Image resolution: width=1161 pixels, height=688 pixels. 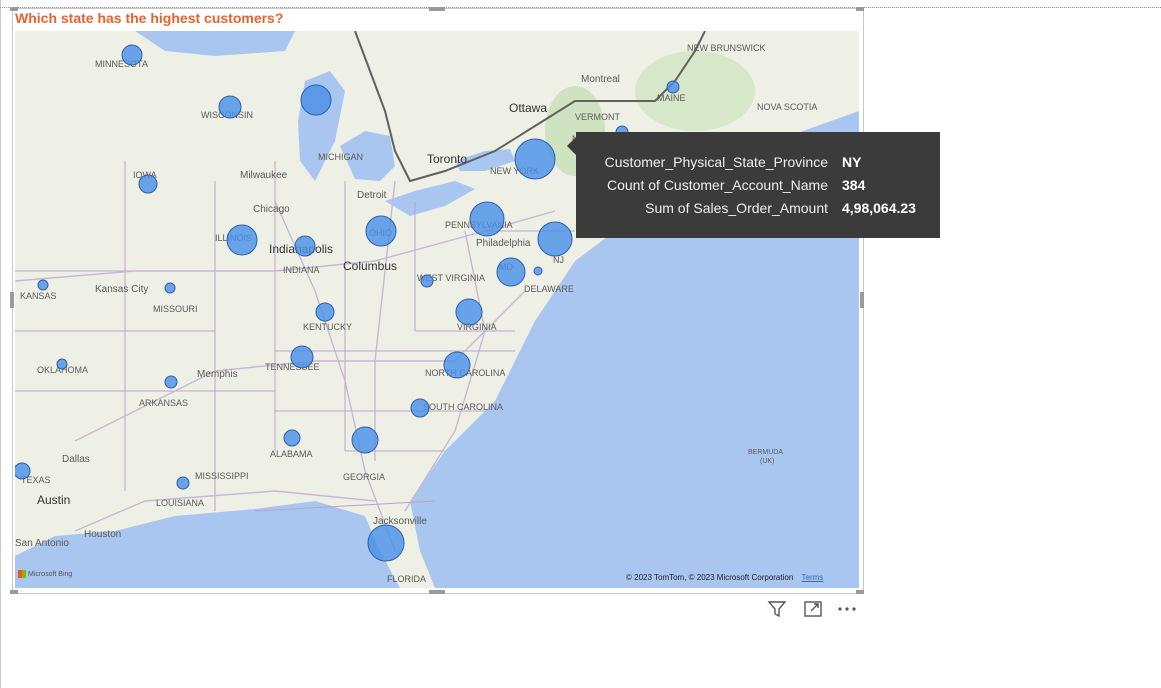 What do you see at coordinates (717, 185) in the screenshot?
I see `tooltip-label: Count of Customer_Account_Name` at bounding box center [717, 185].